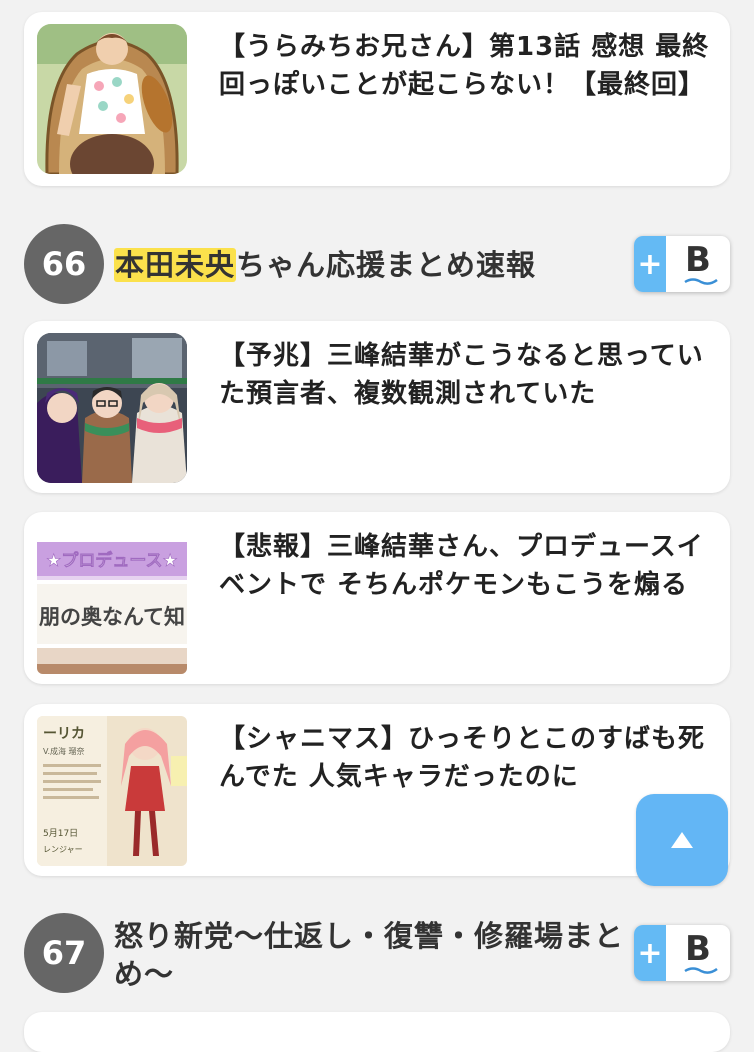  I want to click on article-card, so click(377, 1032).